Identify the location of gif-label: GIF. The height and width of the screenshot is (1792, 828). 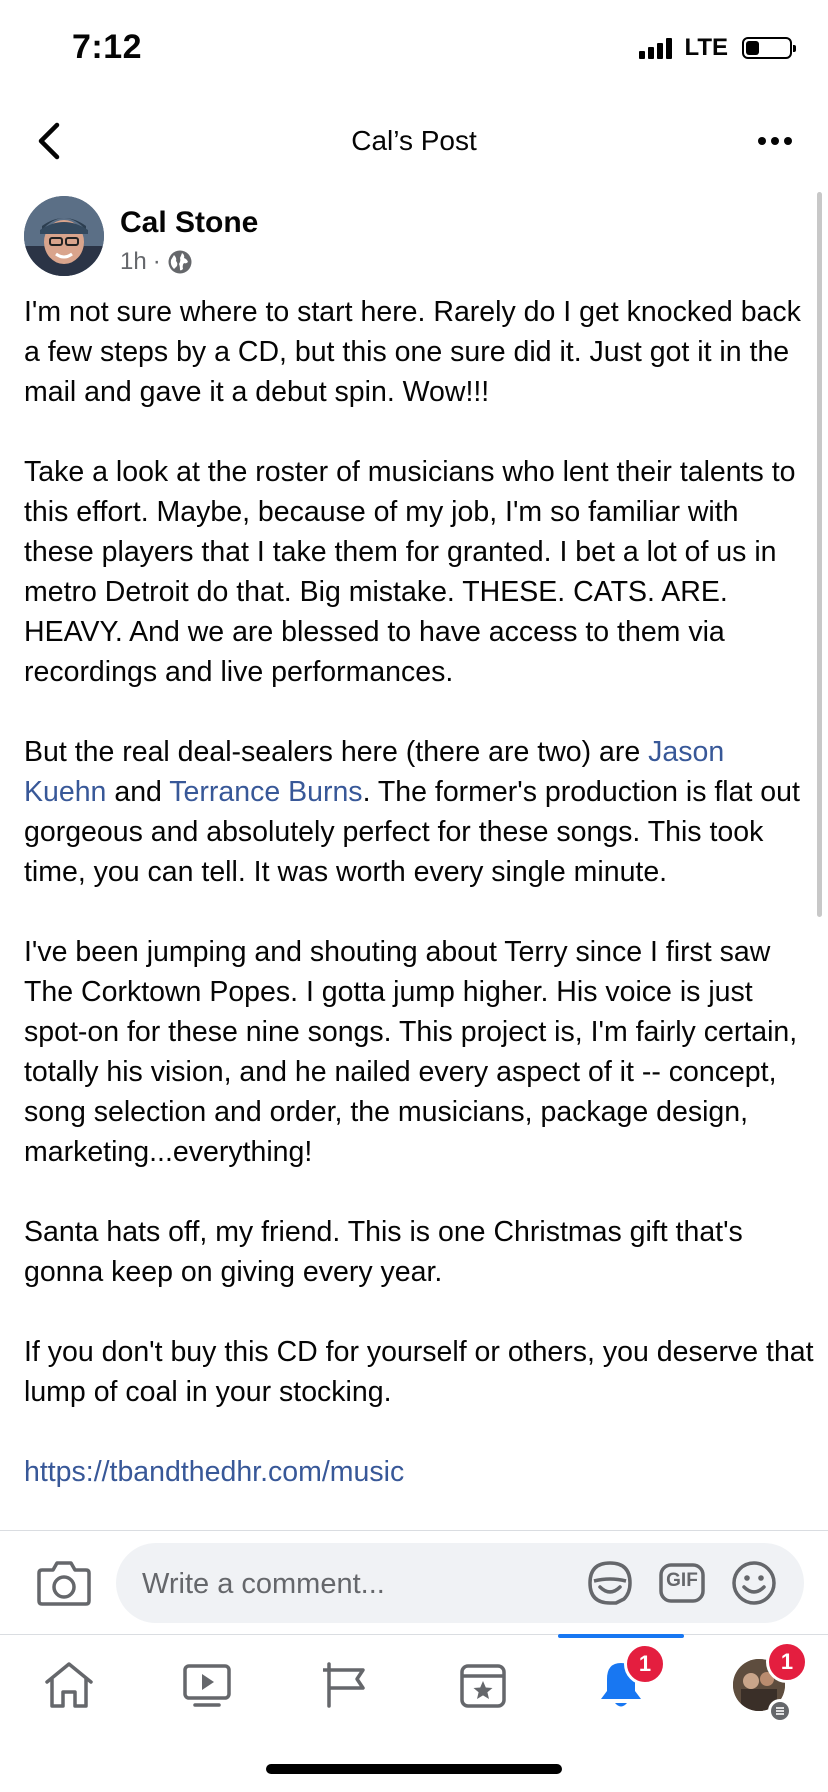
(682, 1580).